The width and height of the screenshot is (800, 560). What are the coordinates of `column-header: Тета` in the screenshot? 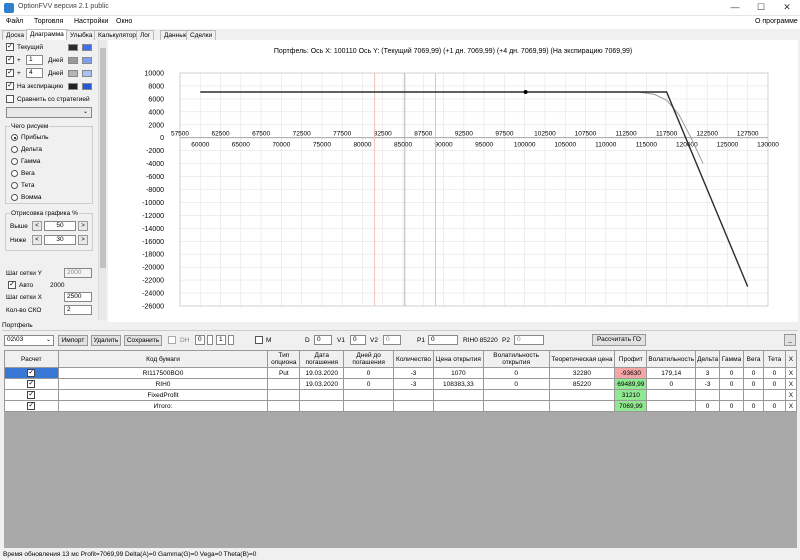 It's located at (774, 359).